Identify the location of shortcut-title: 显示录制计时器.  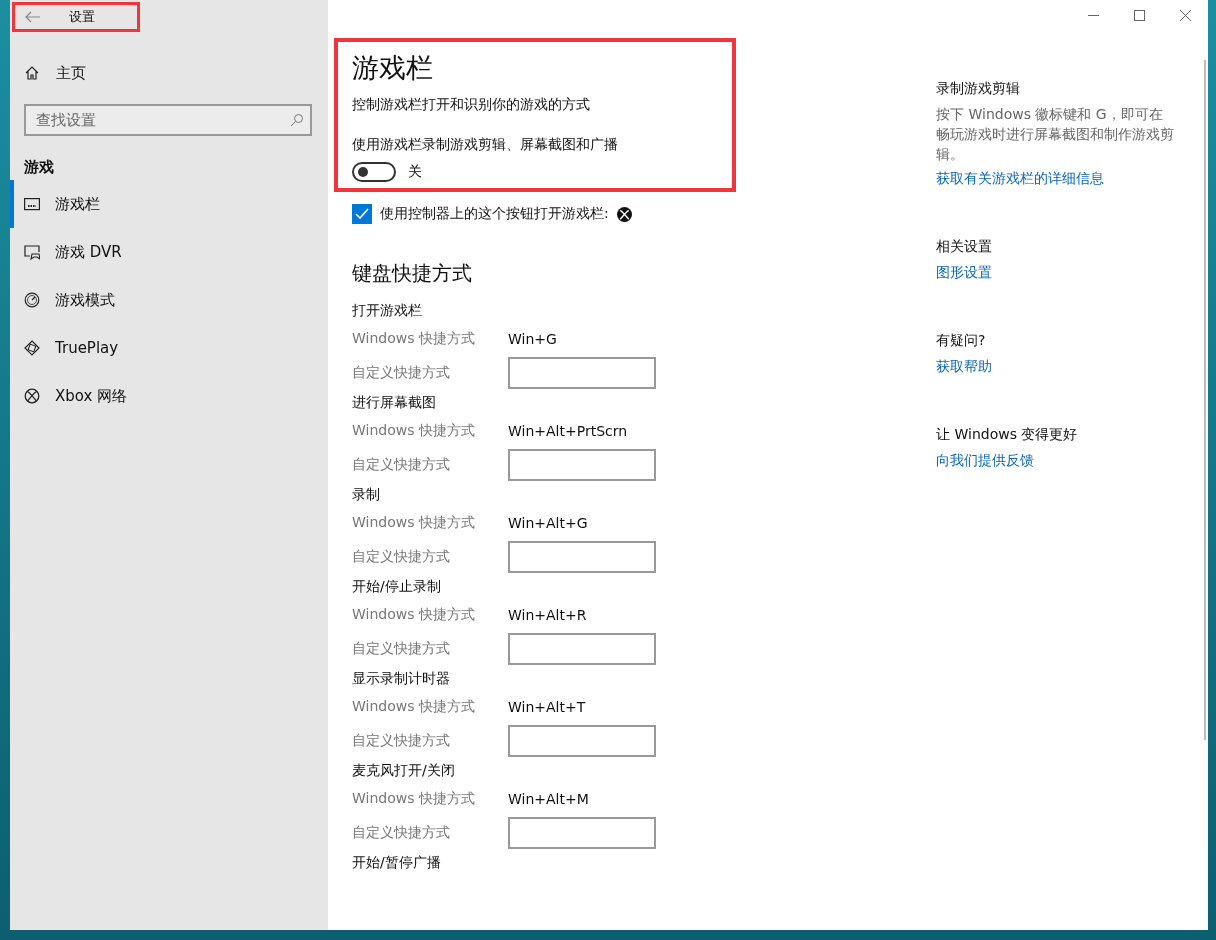
(401, 678).